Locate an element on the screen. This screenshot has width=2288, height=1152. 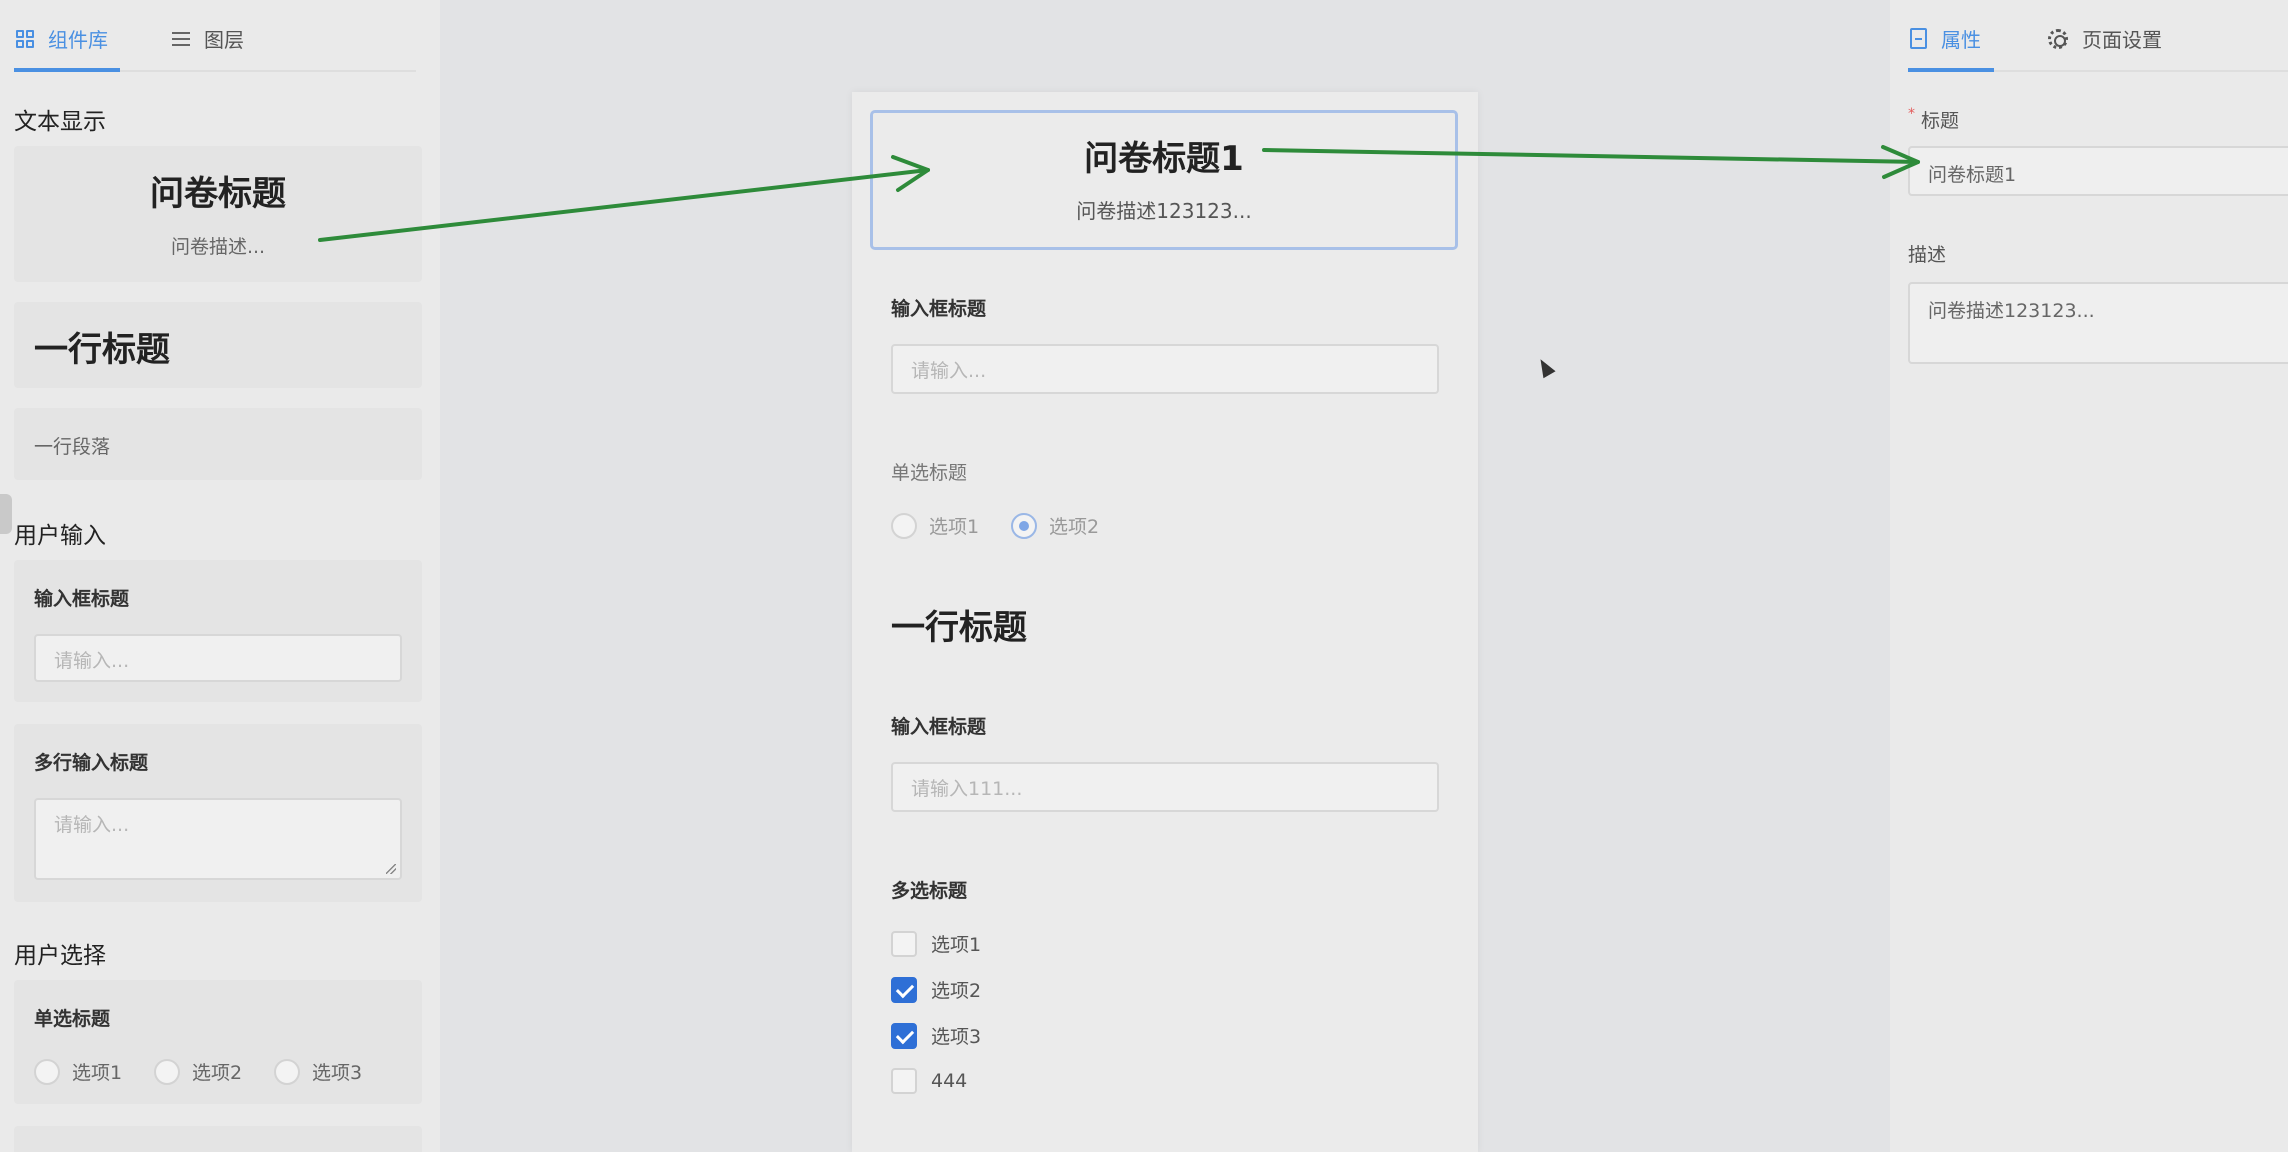
next-component-card is located at coordinates (218, 1139).